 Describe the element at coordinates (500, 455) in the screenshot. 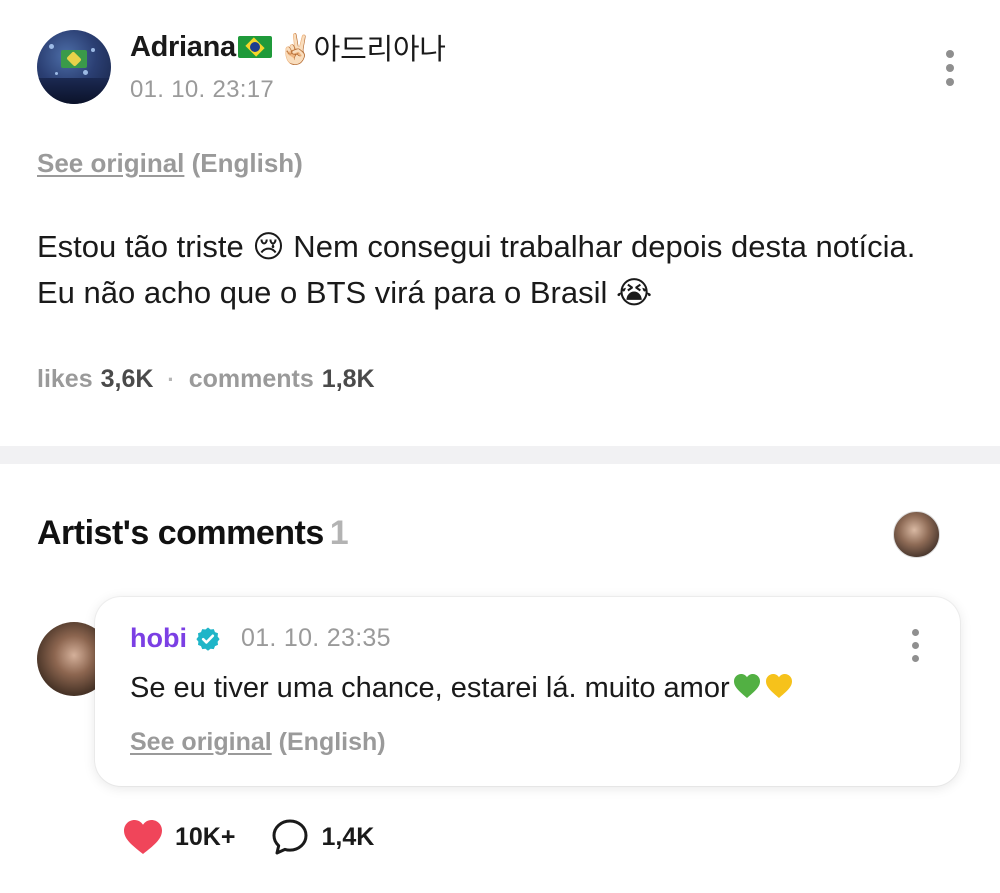

I see `section-divider` at that location.